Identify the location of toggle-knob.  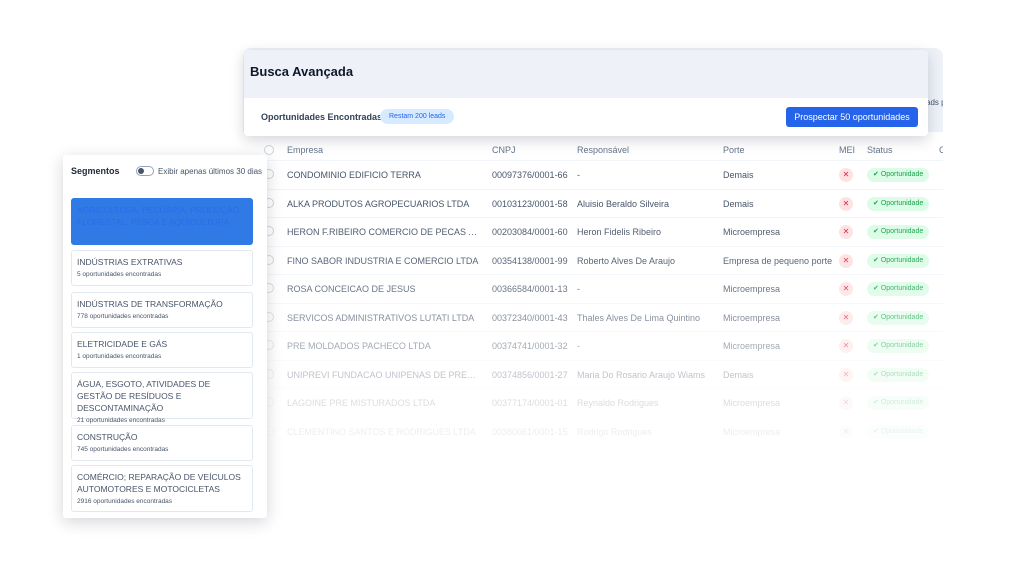
(141, 171).